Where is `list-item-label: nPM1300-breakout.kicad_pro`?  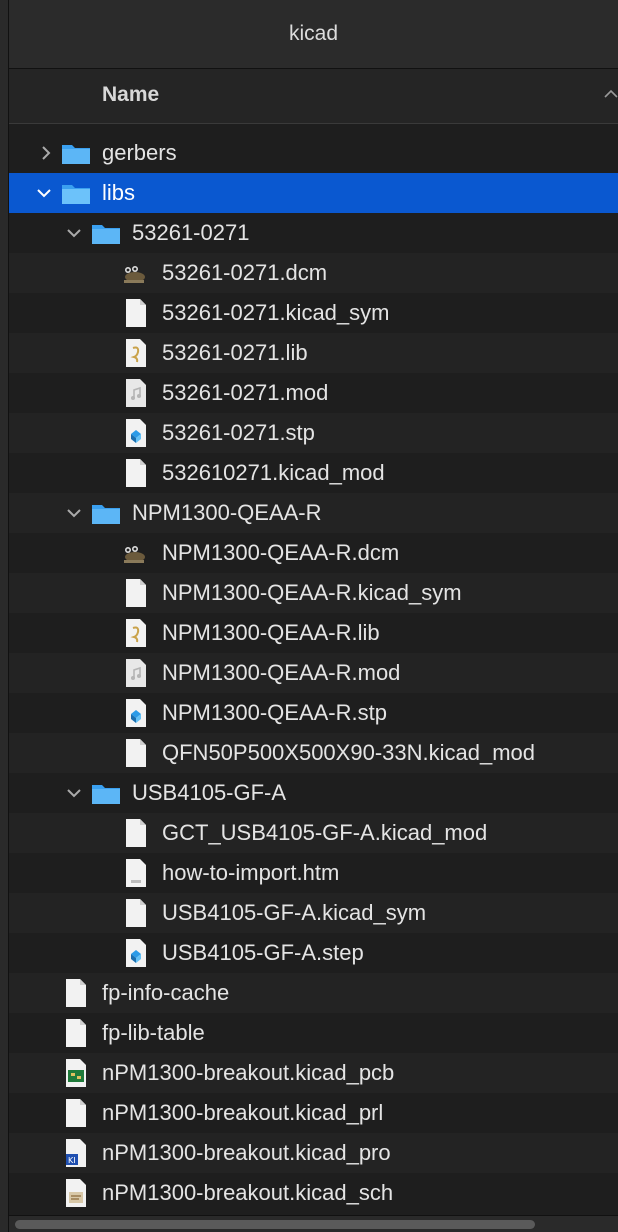 list-item-label: nPM1300-breakout.kicad_pro is located at coordinates (246, 1152).